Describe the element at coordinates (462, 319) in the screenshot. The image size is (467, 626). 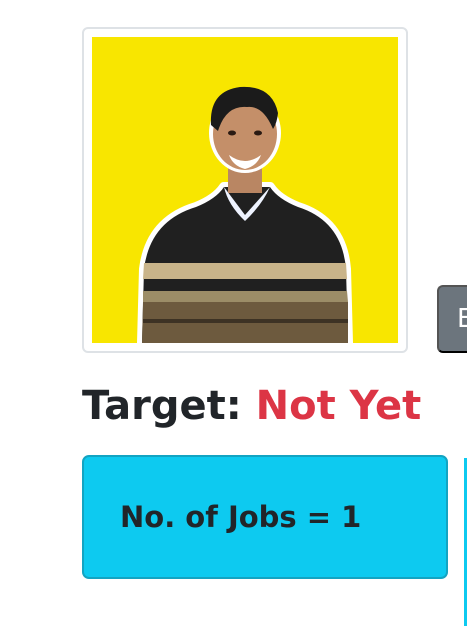
I see `side-action-button-label: E` at that location.